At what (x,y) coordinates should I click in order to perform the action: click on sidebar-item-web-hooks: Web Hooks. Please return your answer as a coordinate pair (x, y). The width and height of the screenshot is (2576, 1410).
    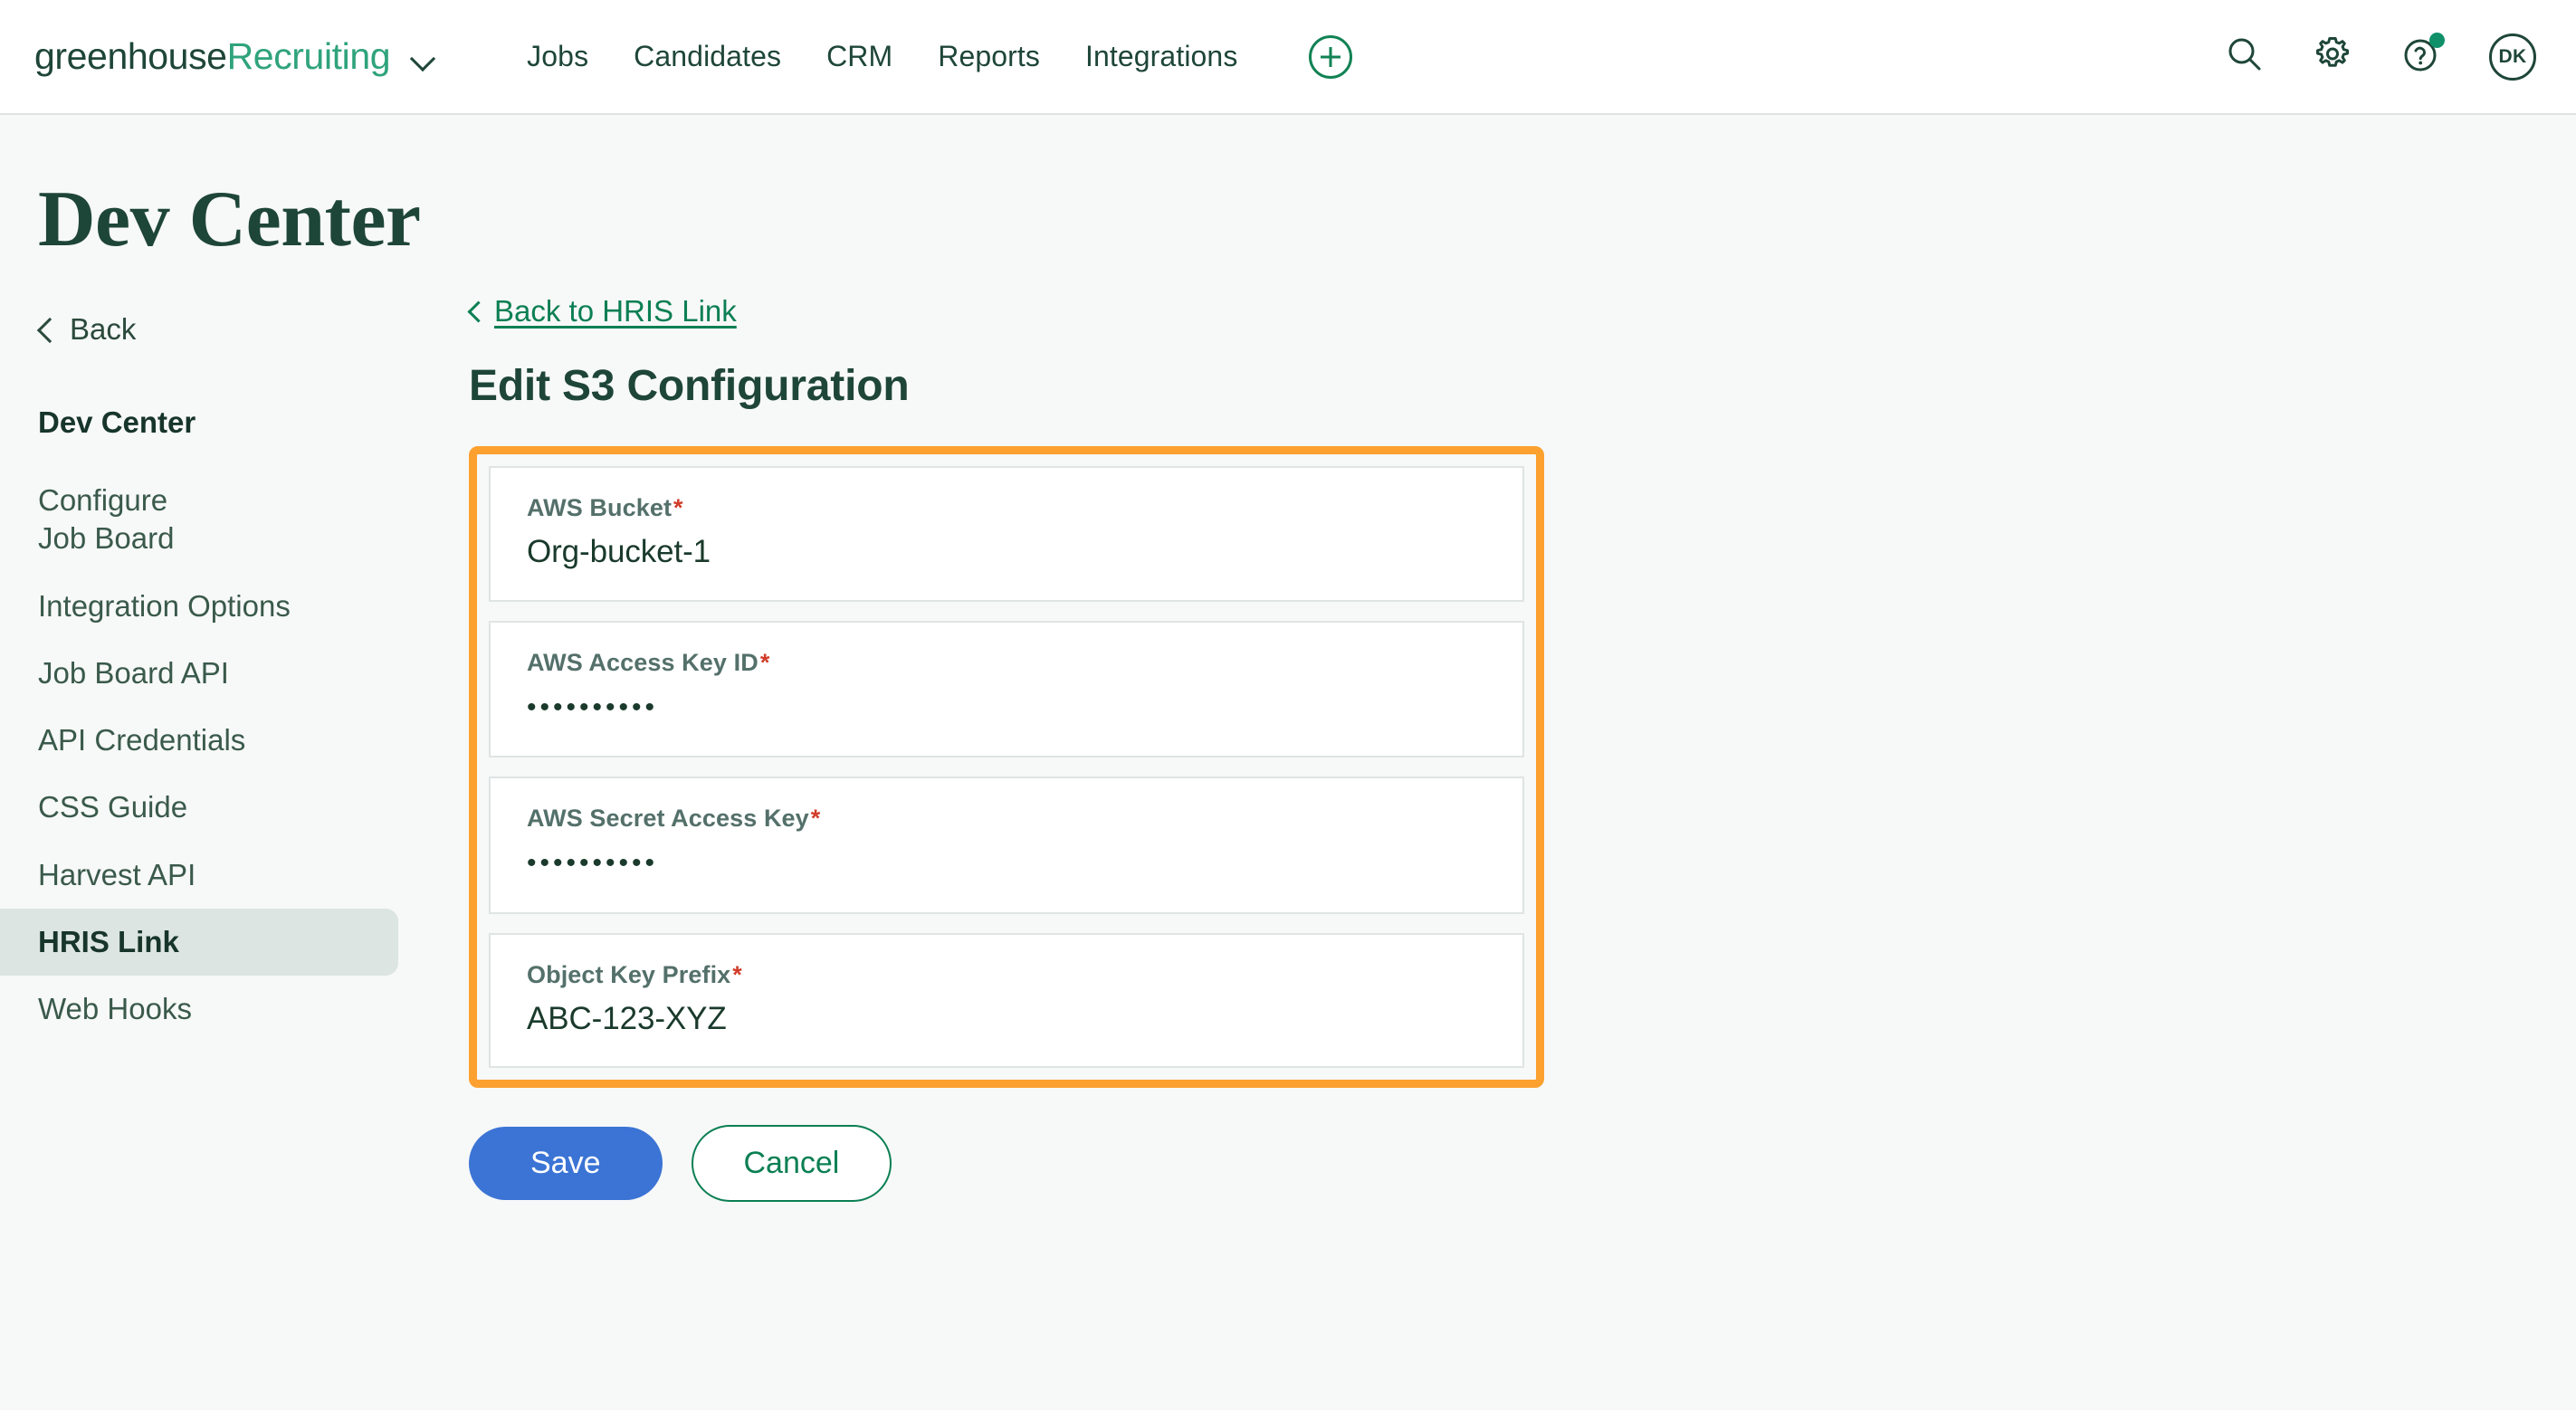
    Looking at the image, I should click on (199, 1009).